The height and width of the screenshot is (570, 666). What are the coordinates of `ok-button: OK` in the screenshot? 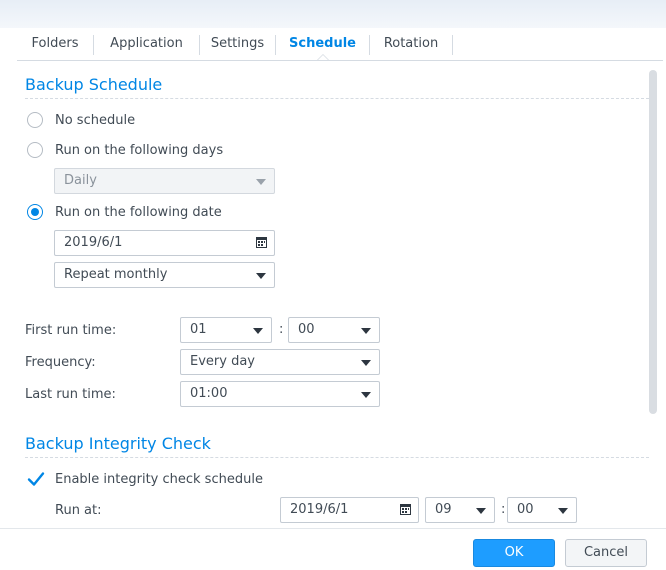 It's located at (514, 553).